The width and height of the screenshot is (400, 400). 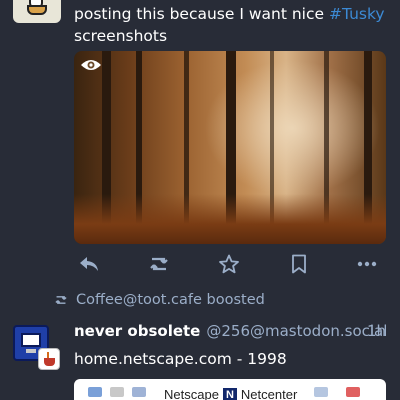 What do you see at coordinates (191, 393) in the screenshot?
I see `preview-title-left: Netscape` at bounding box center [191, 393].